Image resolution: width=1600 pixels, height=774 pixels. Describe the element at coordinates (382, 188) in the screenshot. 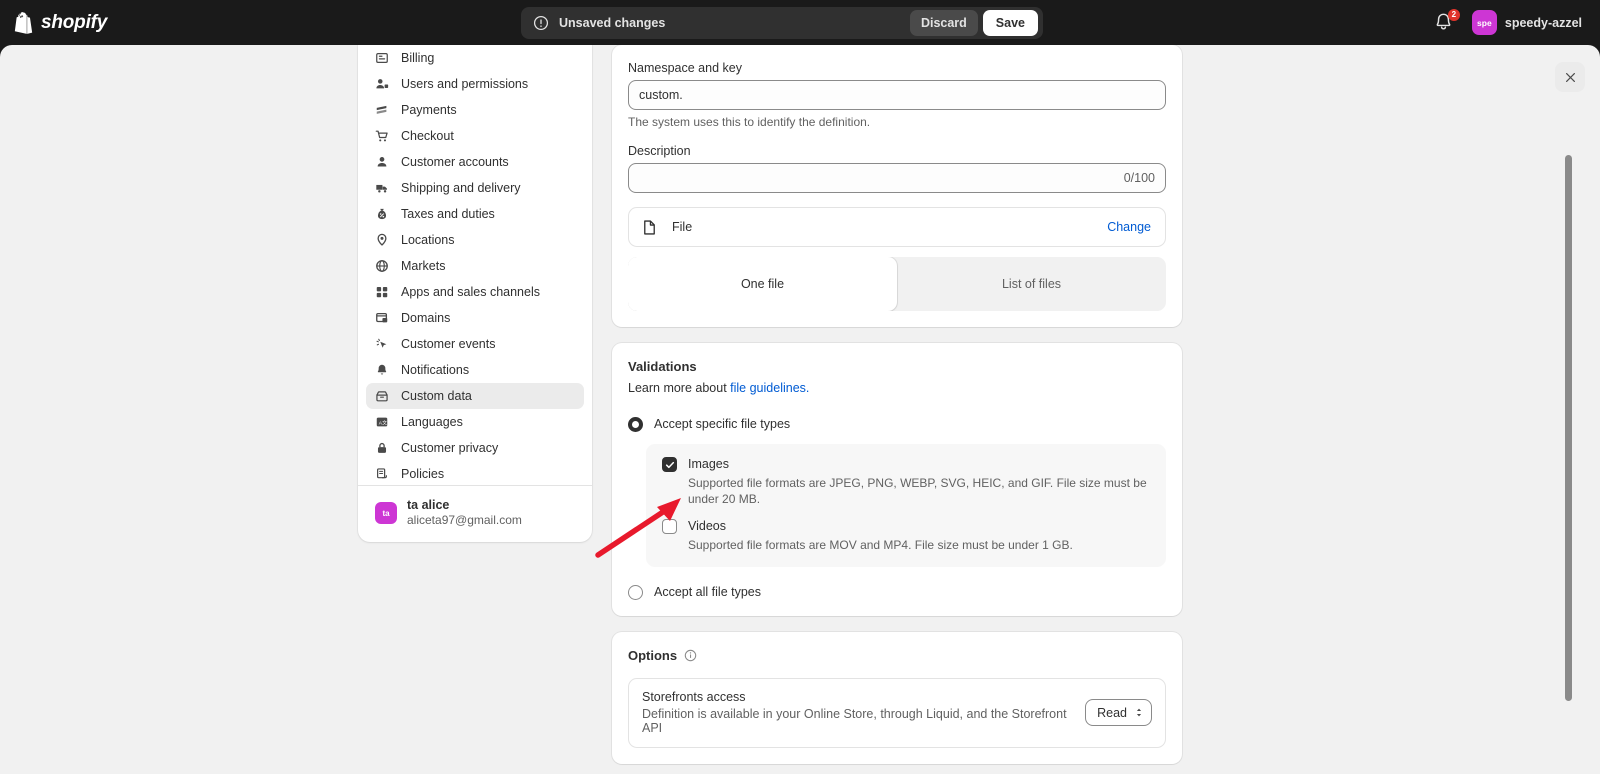

I see `truck-icon` at that location.